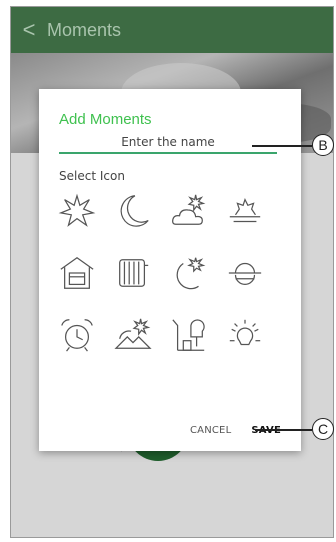  What do you see at coordinates (189, 211) in the screenshot?
I see `cloud-star-icon` at bounding box center [189, 211].